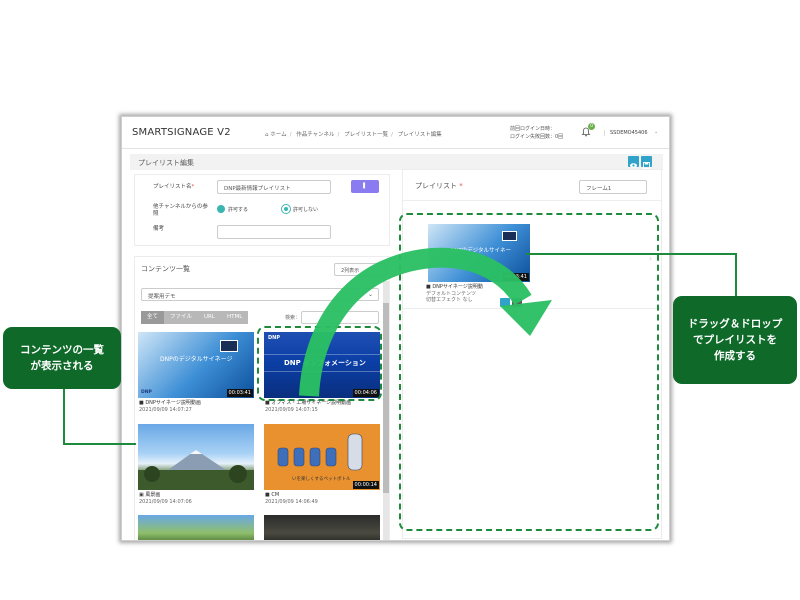 The width and height of the screenshot is (800, 600). I want to click on radio-deny, so click(286, 209).